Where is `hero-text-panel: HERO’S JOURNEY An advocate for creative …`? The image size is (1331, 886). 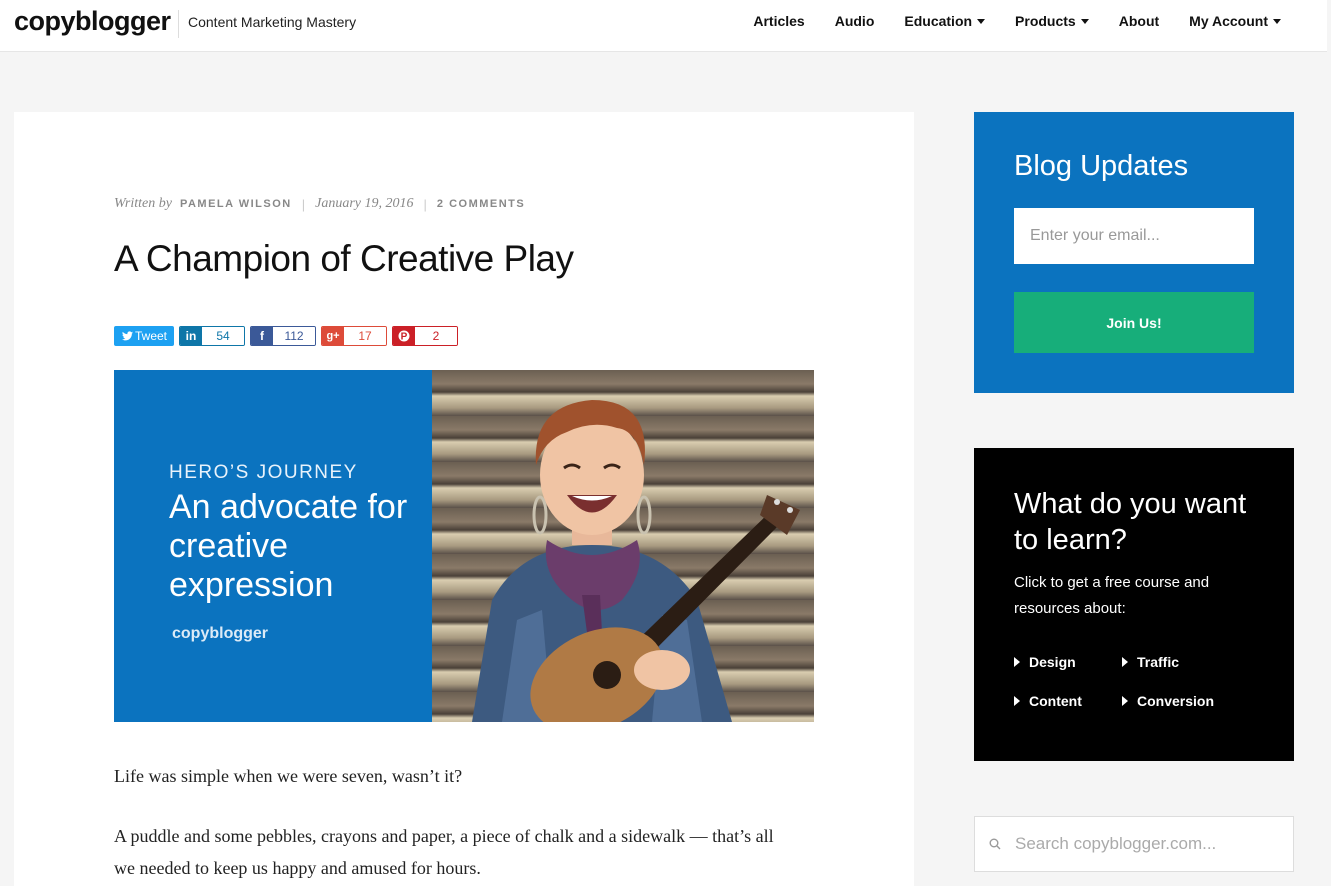 hero-text-panel: HERO’S JOURNEY An advocate for creative … is located at coordinates (273, 546).